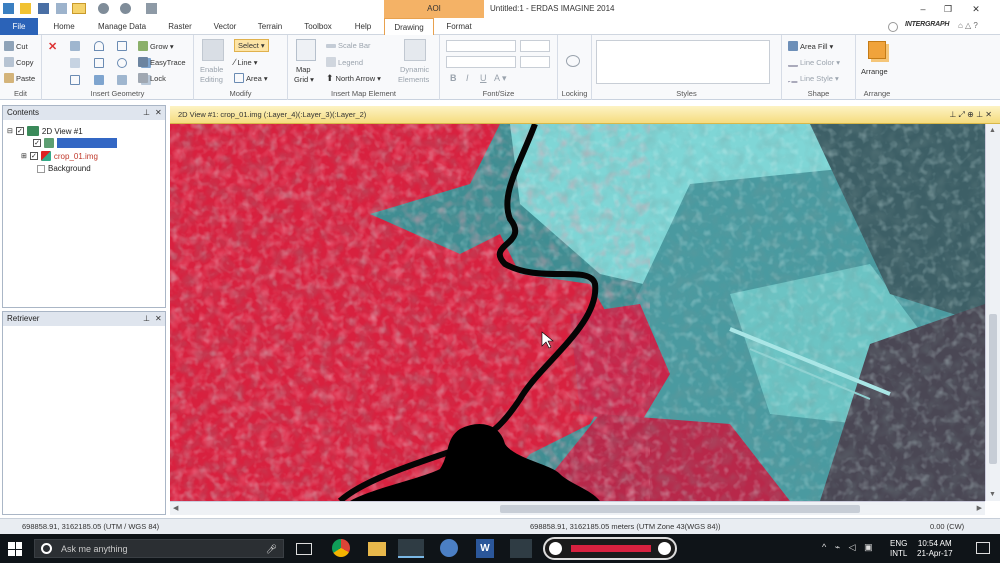  Describe the element at coordinates (45, 131) in the screenshot. I see `tree-view-node: ⊟ ✓ 2D View #1` at that location.